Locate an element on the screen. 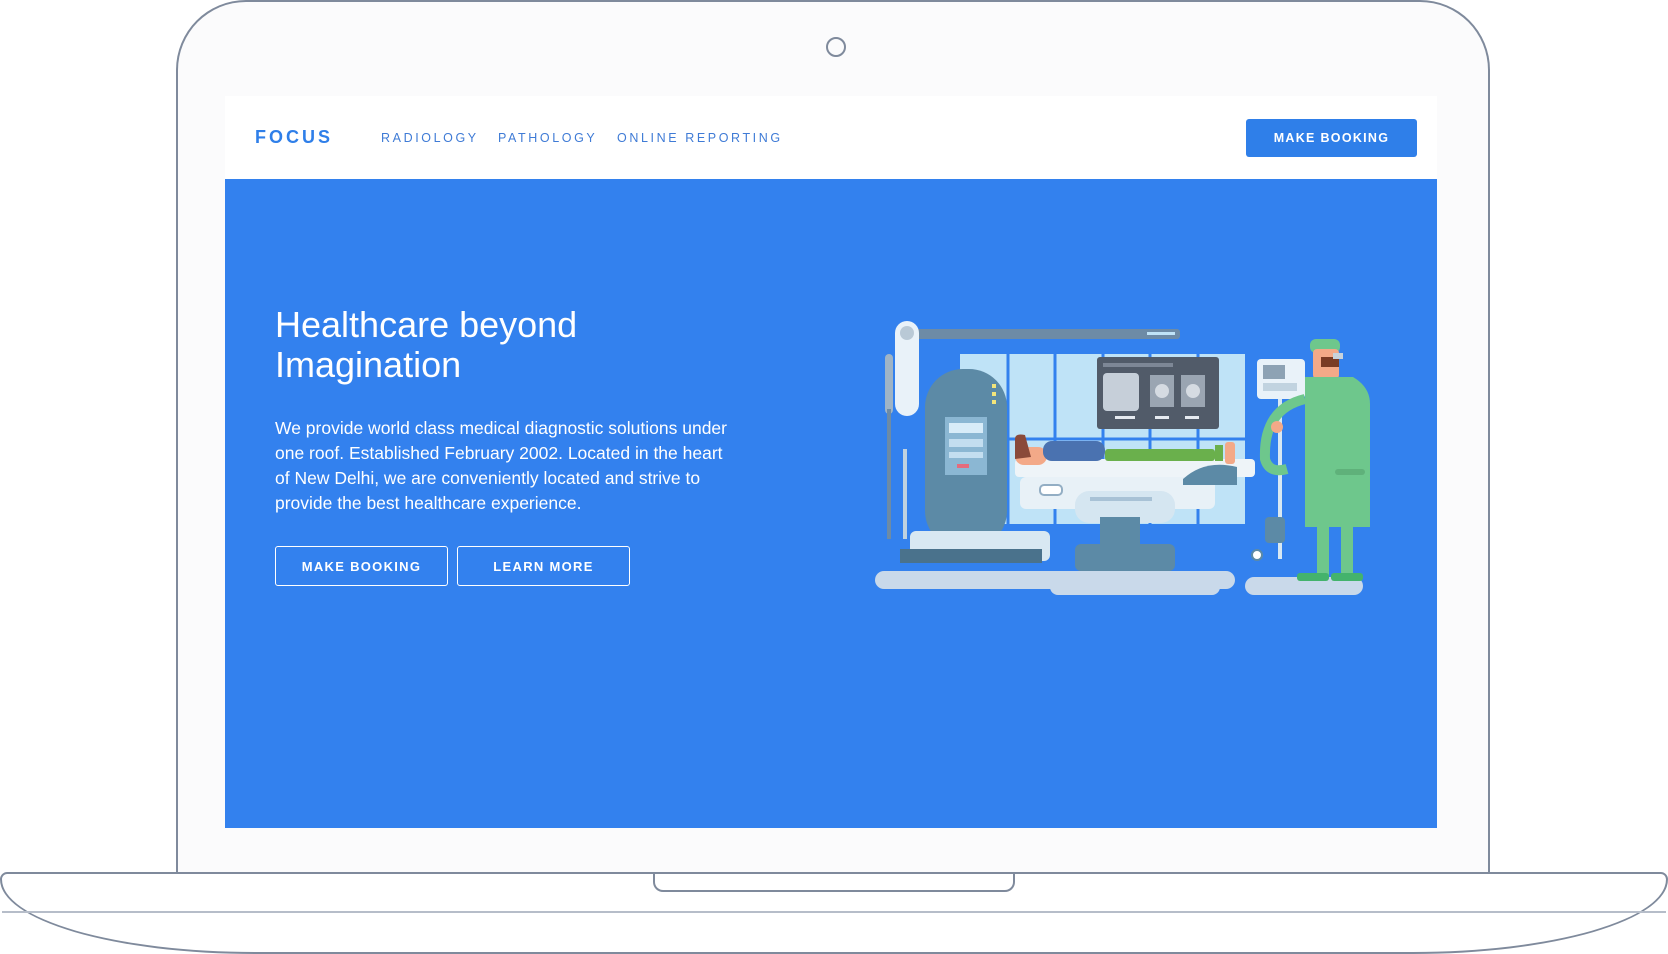 The width and height of the screenshot is (1668, 954). nav-link-online-reporting: ONLINE REPORTING is located at coordinates (700, 138).